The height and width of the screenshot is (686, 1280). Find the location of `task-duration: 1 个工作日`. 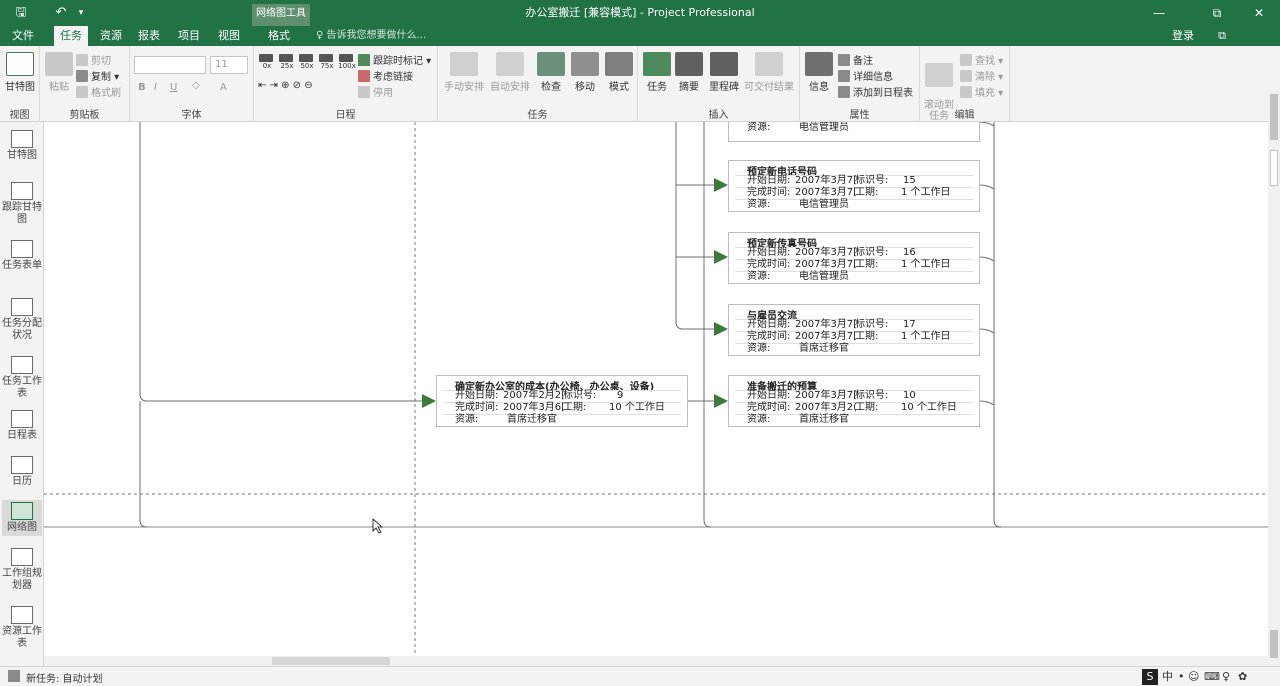

task-duration: 1 个工作日 is located at coordinates (926, 264).